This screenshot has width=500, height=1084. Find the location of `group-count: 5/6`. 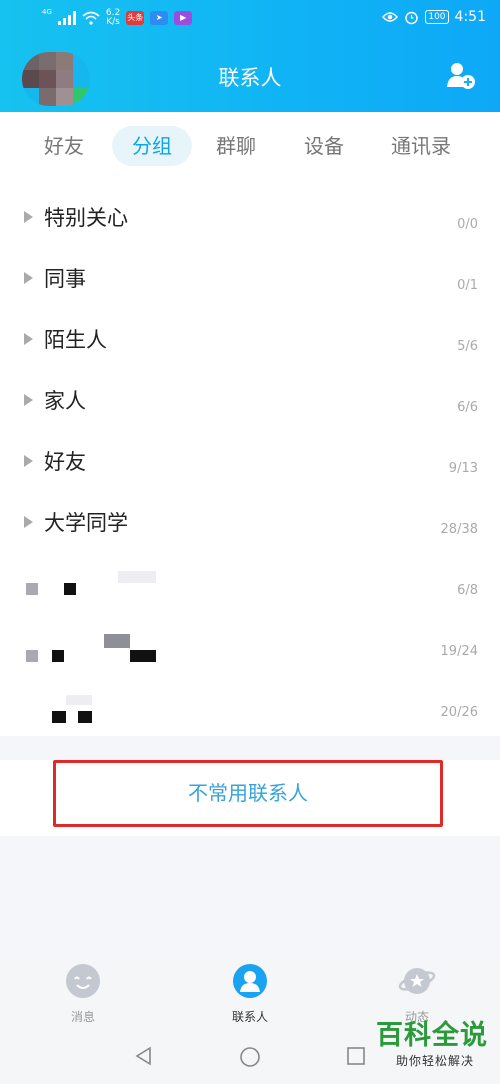

group-count: 5/6 is located at coordinates (467, 346).